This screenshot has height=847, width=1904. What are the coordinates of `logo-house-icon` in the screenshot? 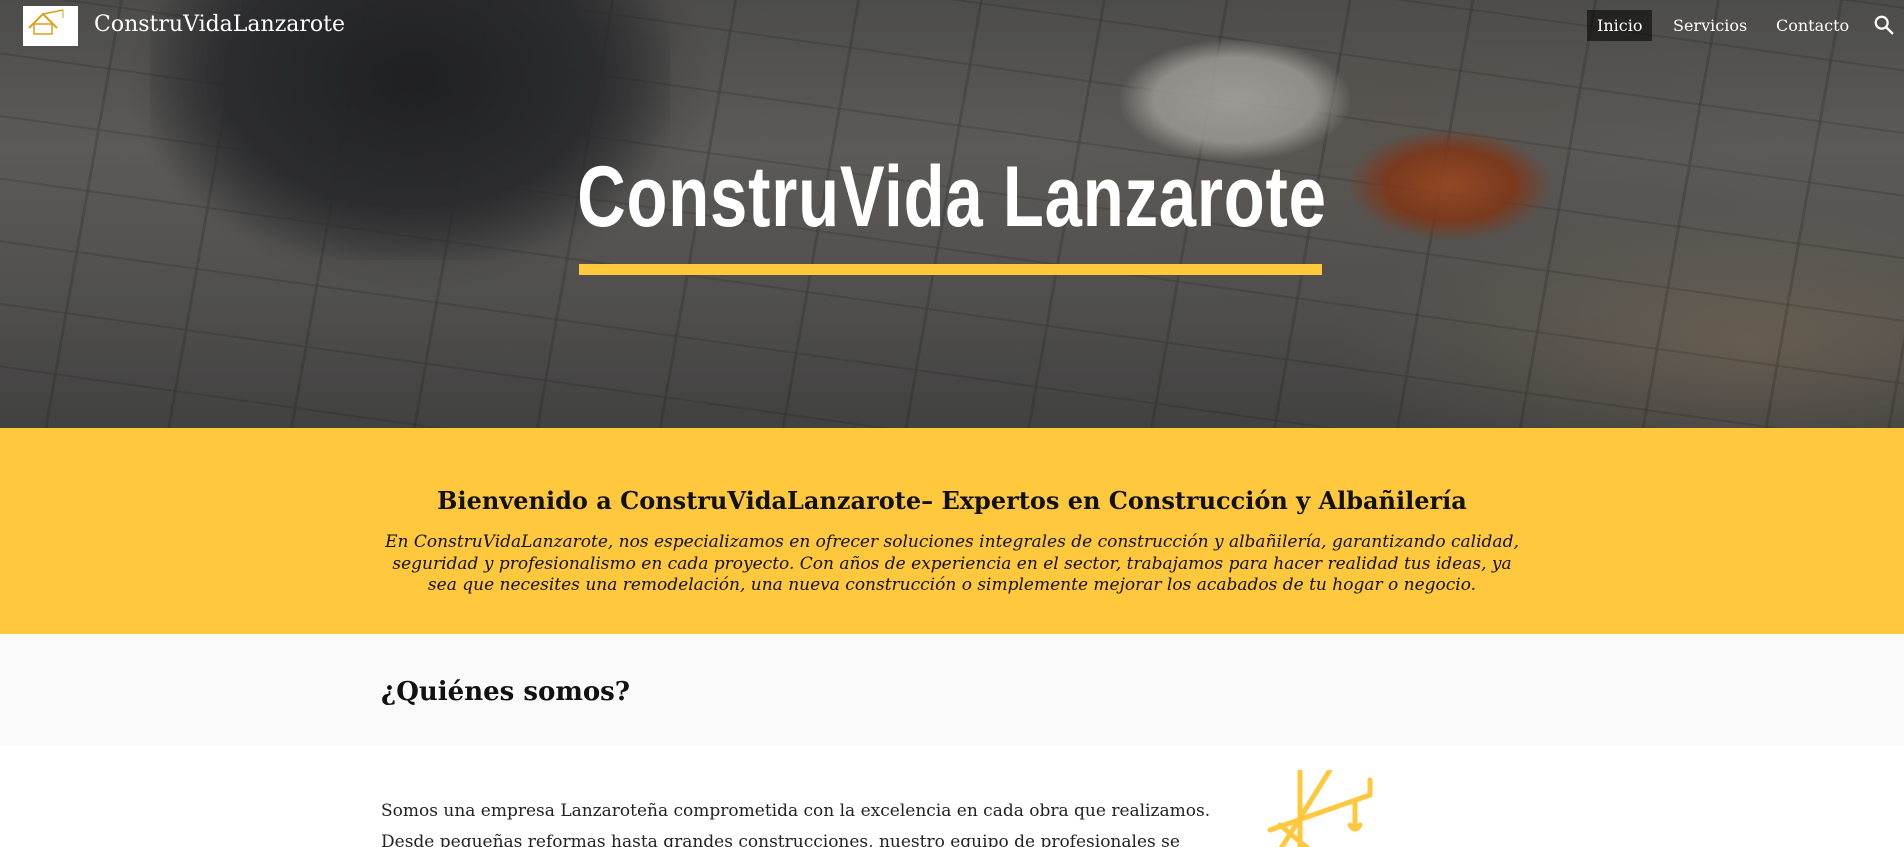 It's located at (50, 26).